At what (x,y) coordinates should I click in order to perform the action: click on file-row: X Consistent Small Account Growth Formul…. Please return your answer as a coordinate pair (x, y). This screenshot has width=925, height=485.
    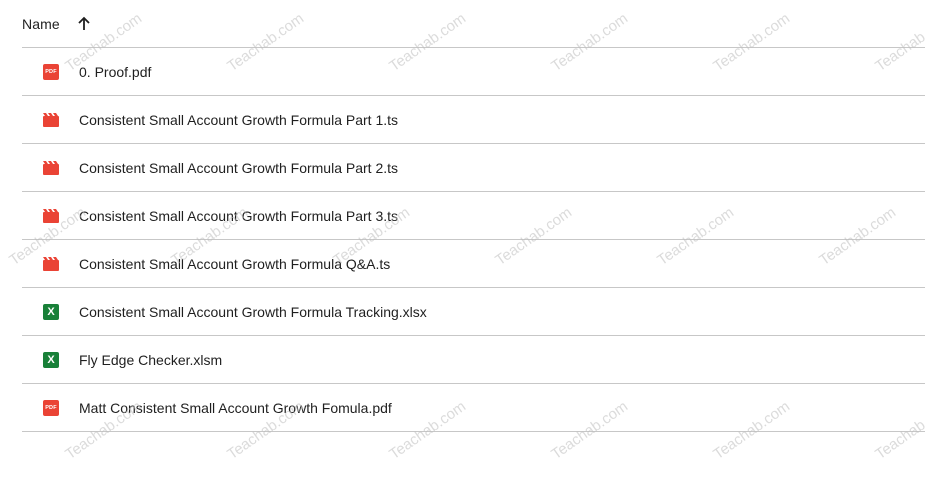
    Looking at the image, I should click on (473, 312).